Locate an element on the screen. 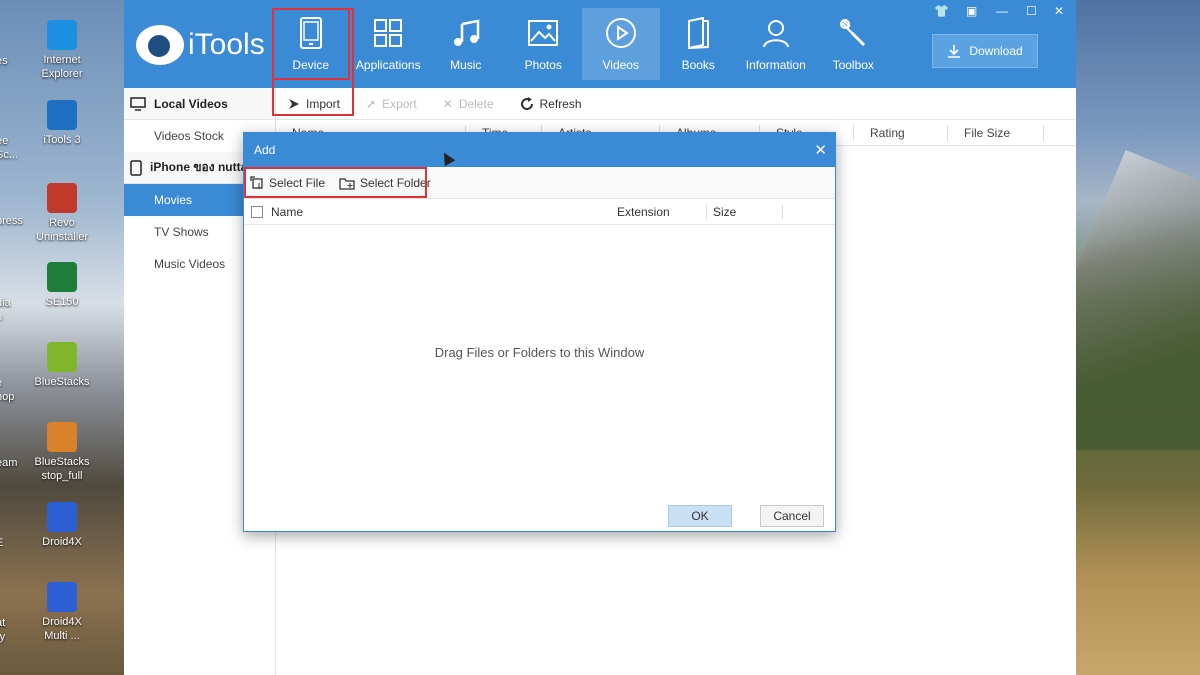 This screenshot has height=675, width=1200. photos-icon is located at coordinates (543, 33).